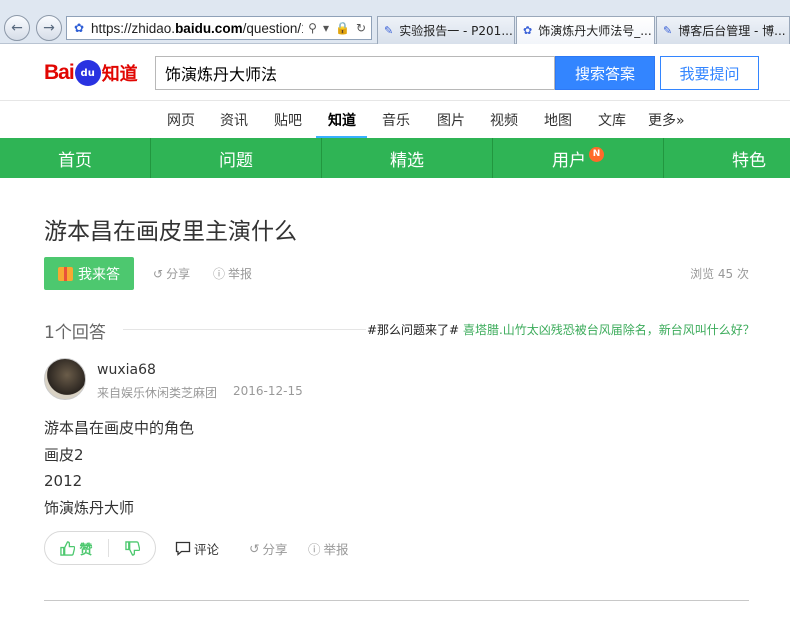 The image size is (790, 634). Describe the element at coordinates (63, 481) in the screenshot. I see `answer-line: 2012` at that location.